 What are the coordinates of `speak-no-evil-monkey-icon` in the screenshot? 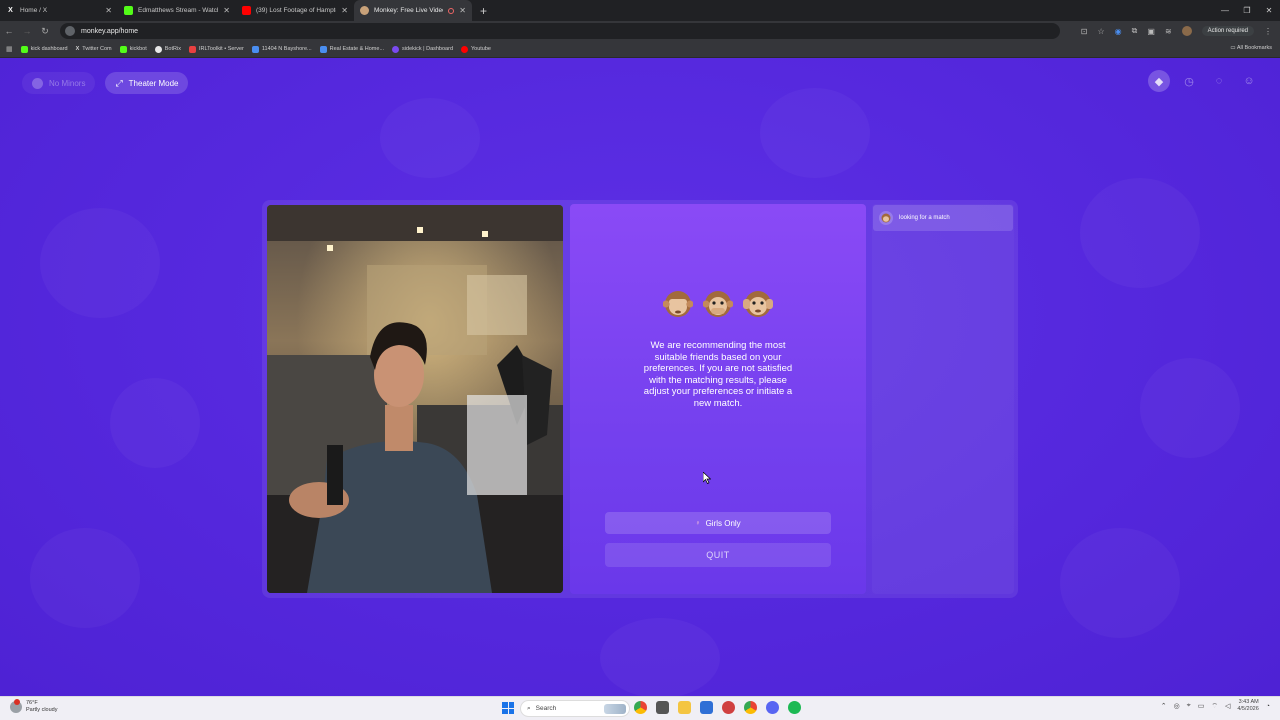 It's located at (718, 304).